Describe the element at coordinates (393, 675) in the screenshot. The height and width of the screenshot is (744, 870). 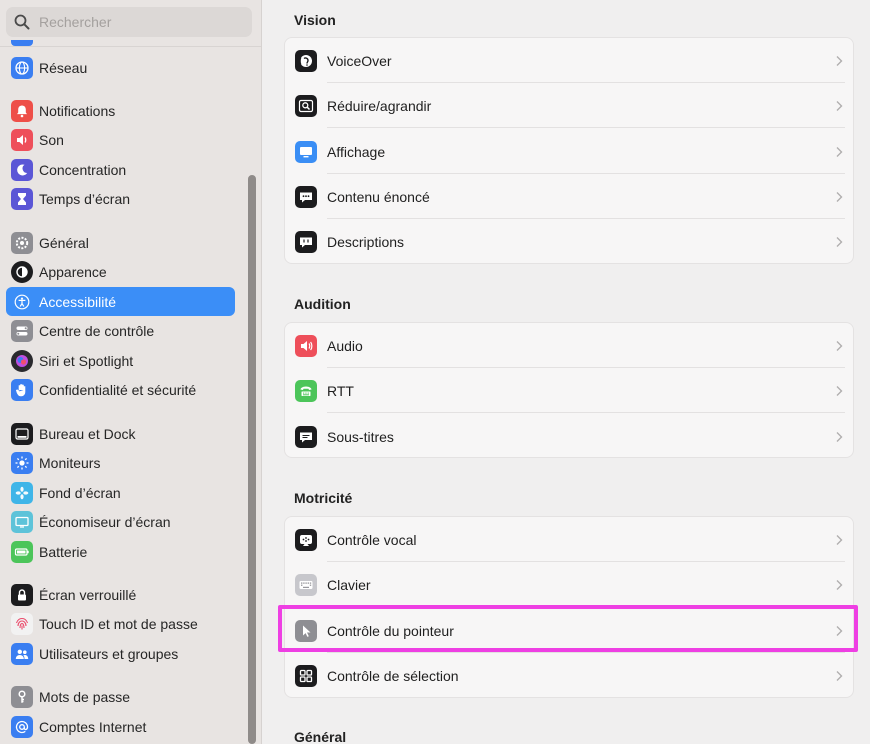
I see `row-label: Contrôle de sélection` at that location.